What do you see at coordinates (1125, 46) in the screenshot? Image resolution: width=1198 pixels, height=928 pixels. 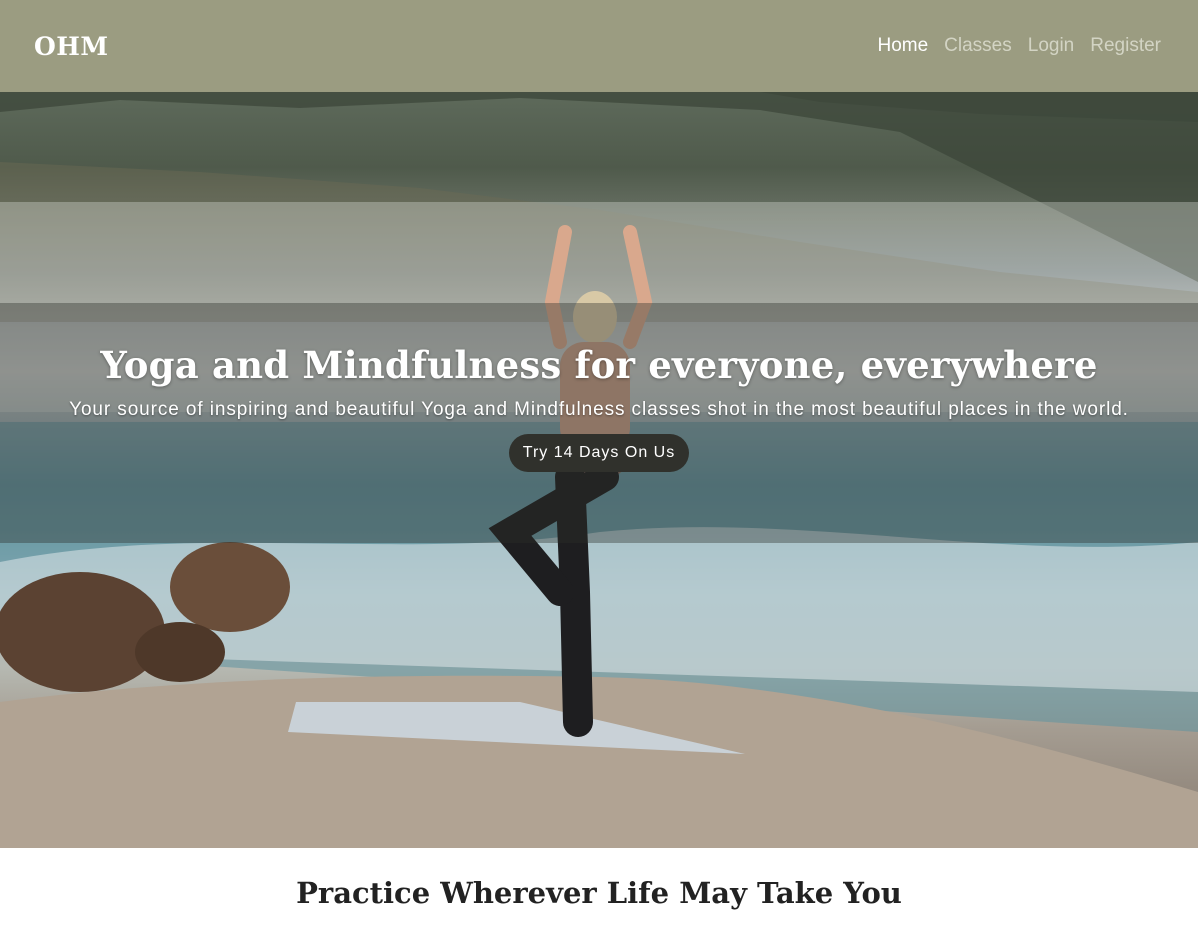 I see `nav-link-register: Register` at bounding box center [1125, 46].